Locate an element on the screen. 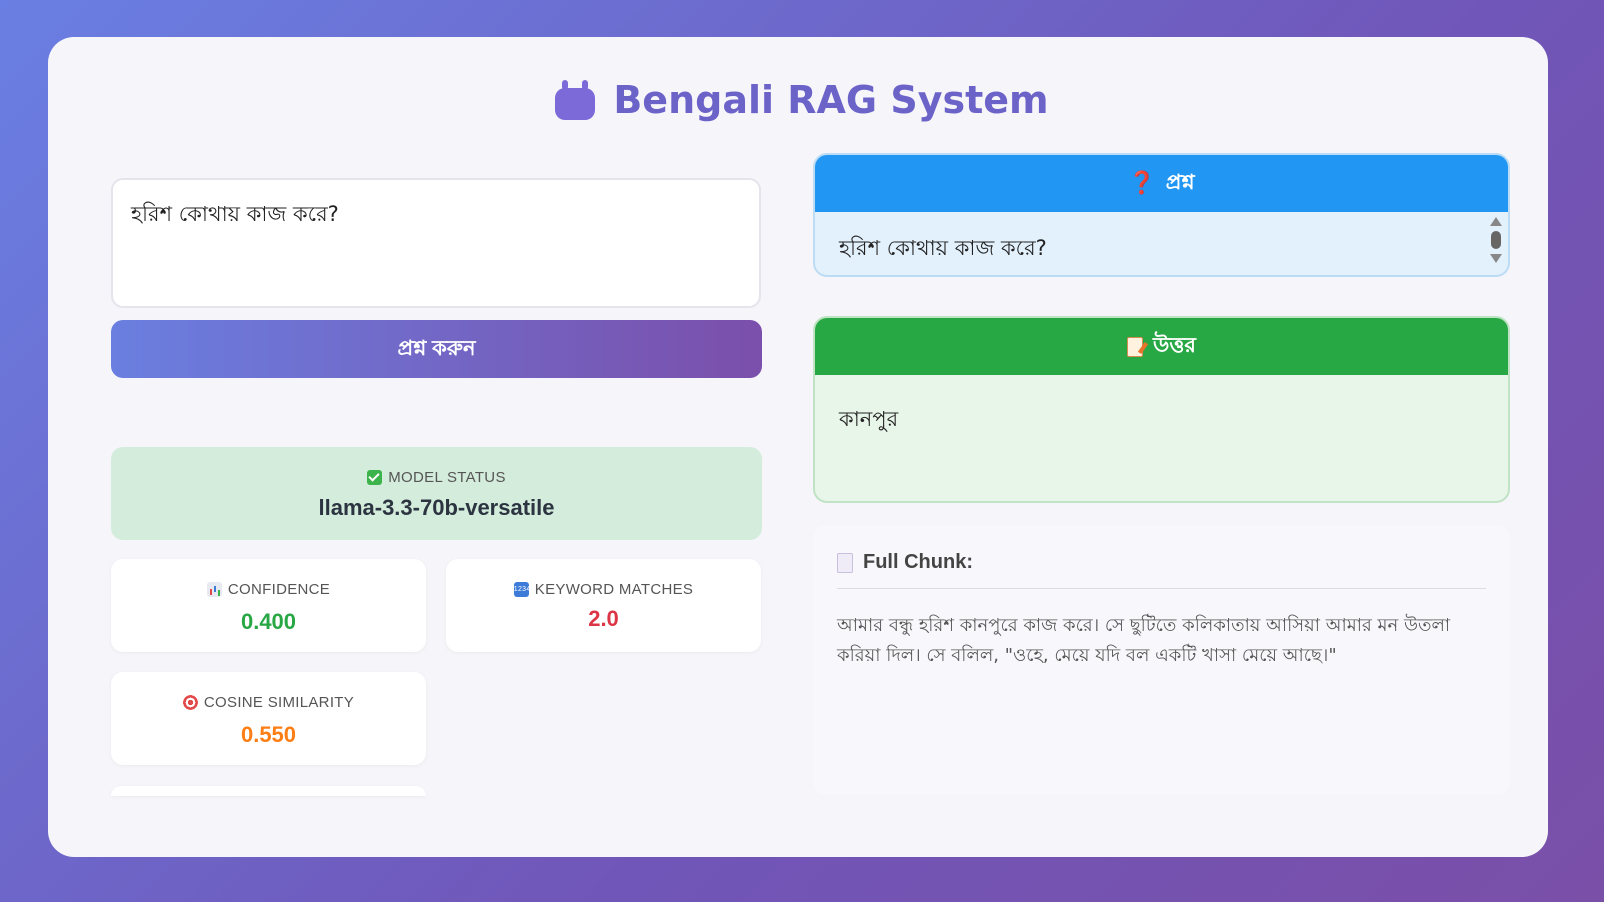 This screenshot has width=1604, height=902. full-chunk-title: Full Chunk: is located at coordinates (918, 562).